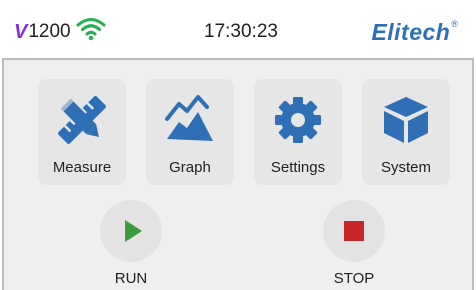  Describe the element at coordinates (189, 118) in the screenshot. I see `line-graph-icon` at that location.